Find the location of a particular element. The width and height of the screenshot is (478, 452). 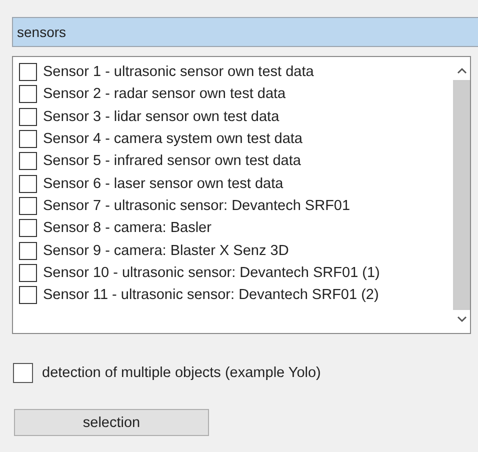

sensor-label: Sensor 9 - camera: Blaster X Senz 3D is located at coordinates (166, 250).